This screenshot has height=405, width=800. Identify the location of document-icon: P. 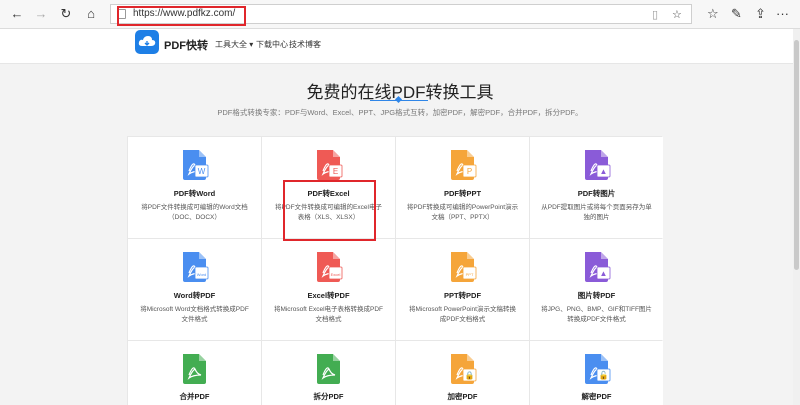
(463, 165).